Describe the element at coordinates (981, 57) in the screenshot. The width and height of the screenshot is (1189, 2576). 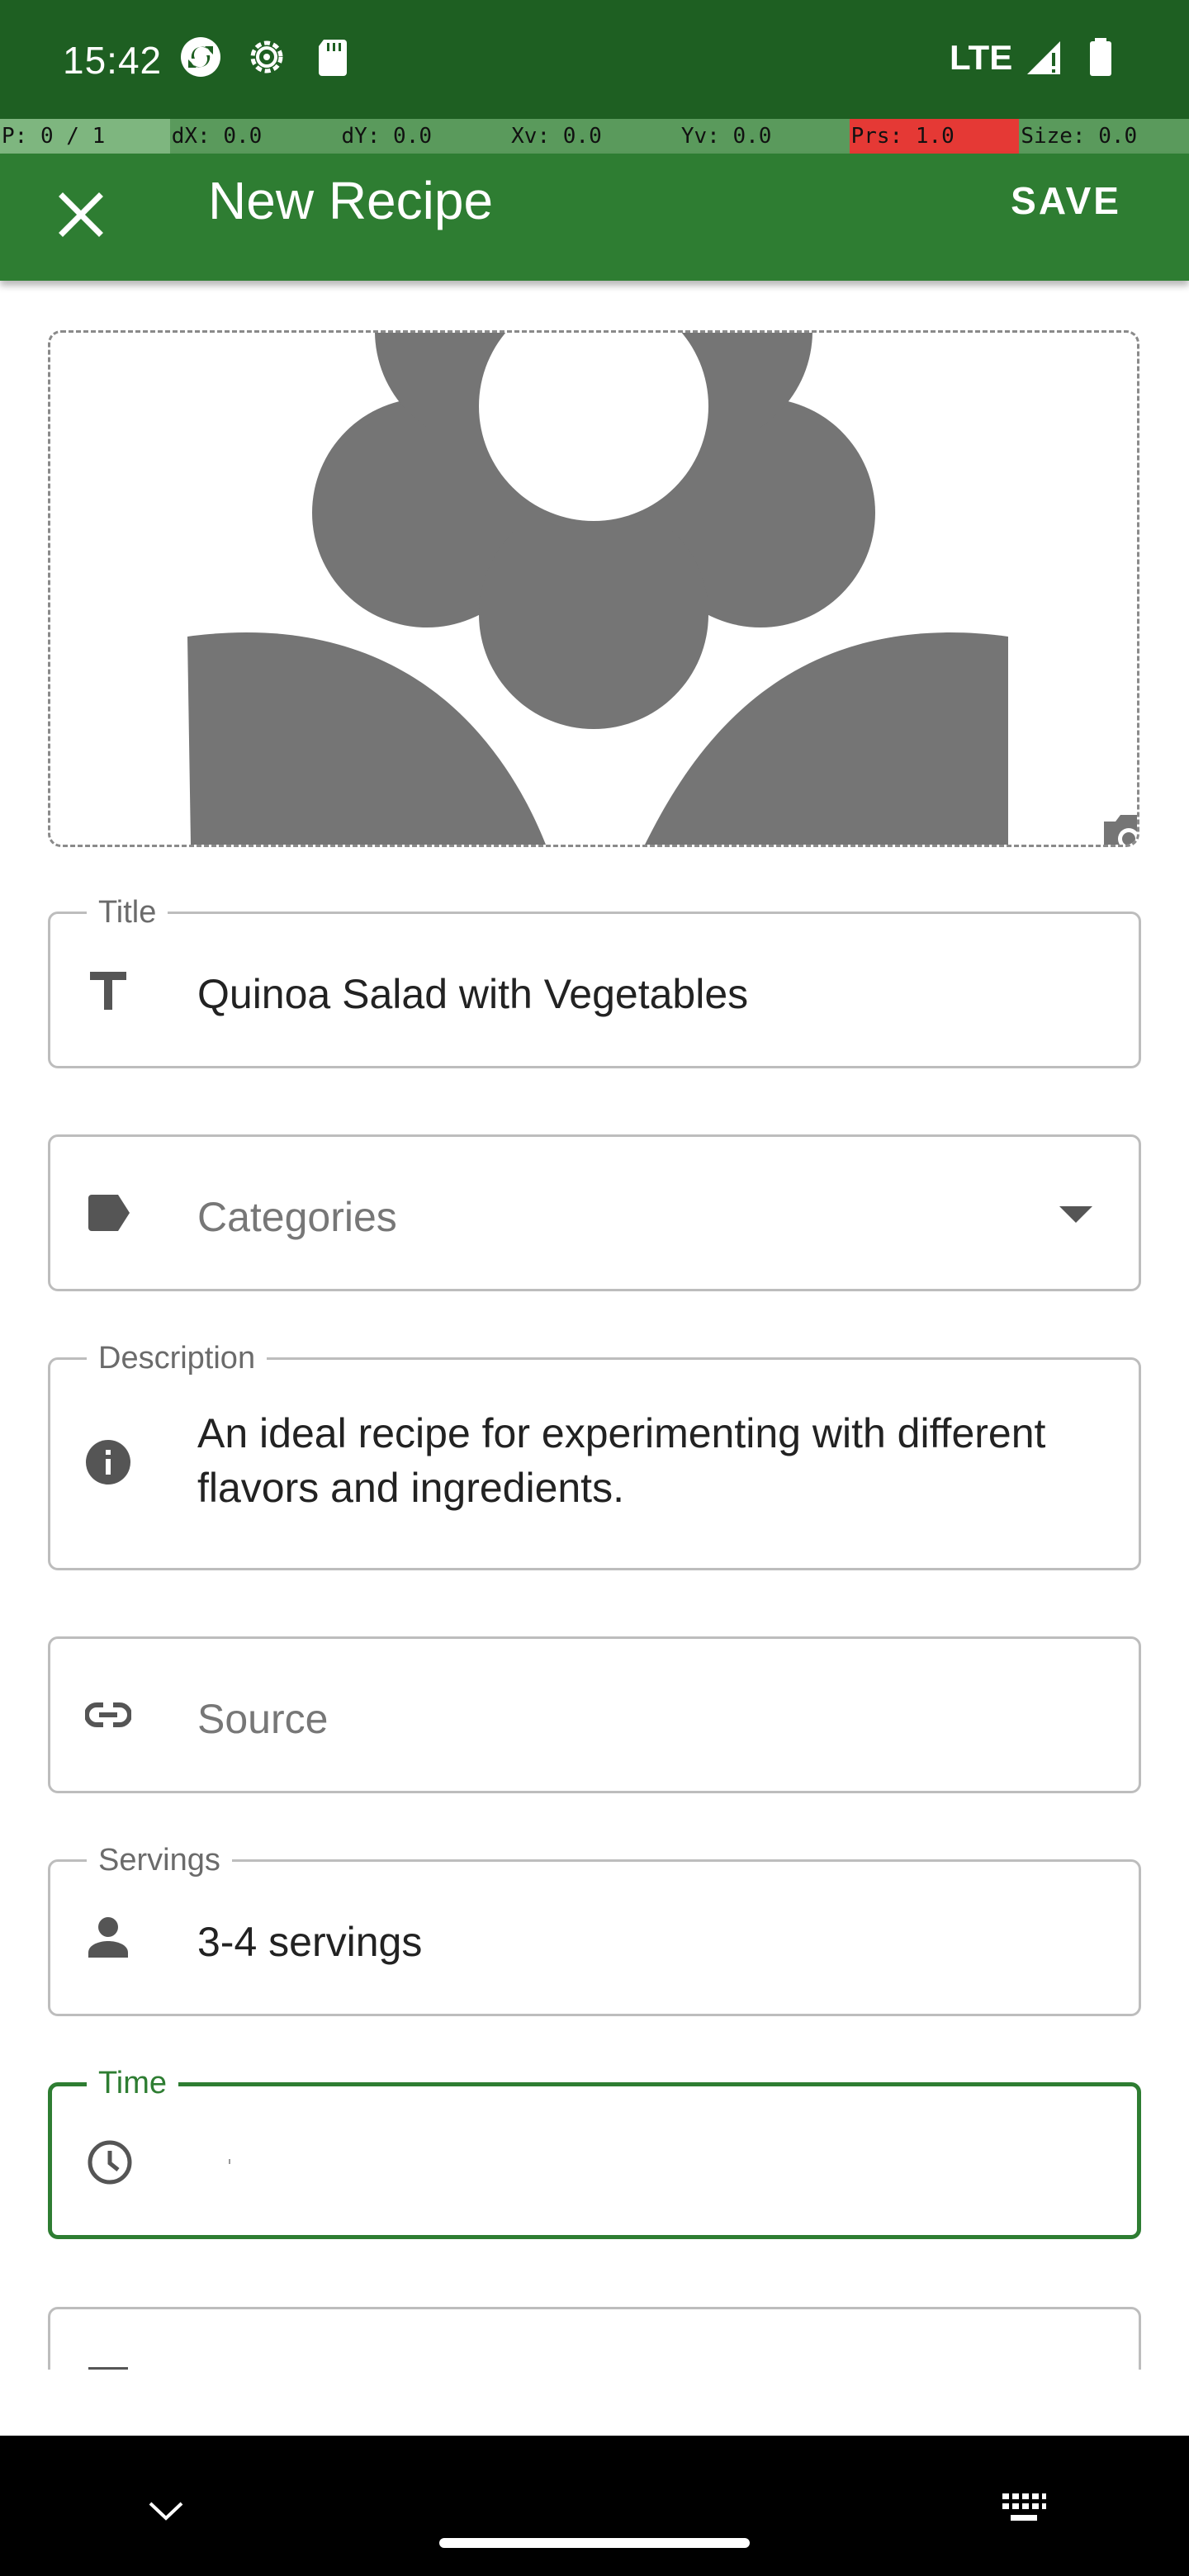
I see `network-type: LTE` at that location.